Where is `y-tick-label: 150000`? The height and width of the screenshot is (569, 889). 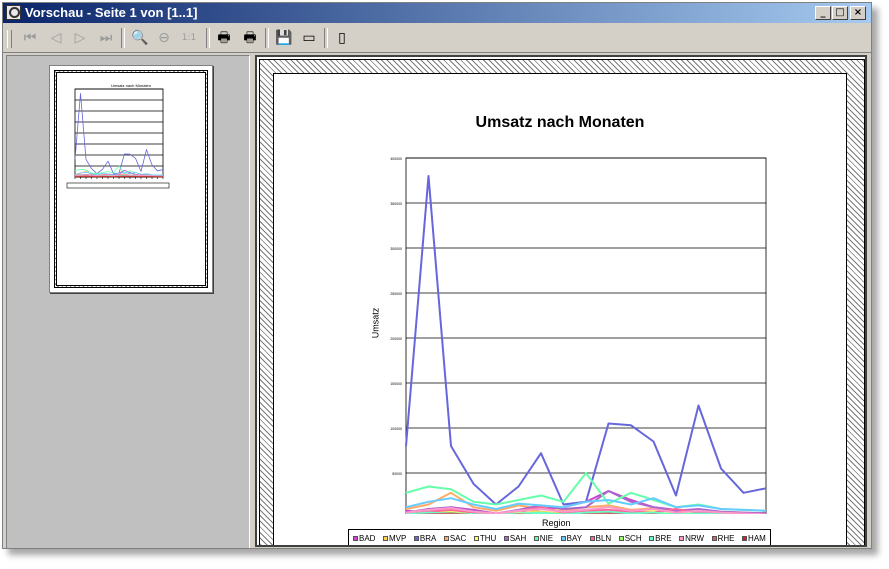 y-tick-label: 150000 is located at coordinates (396, 384).